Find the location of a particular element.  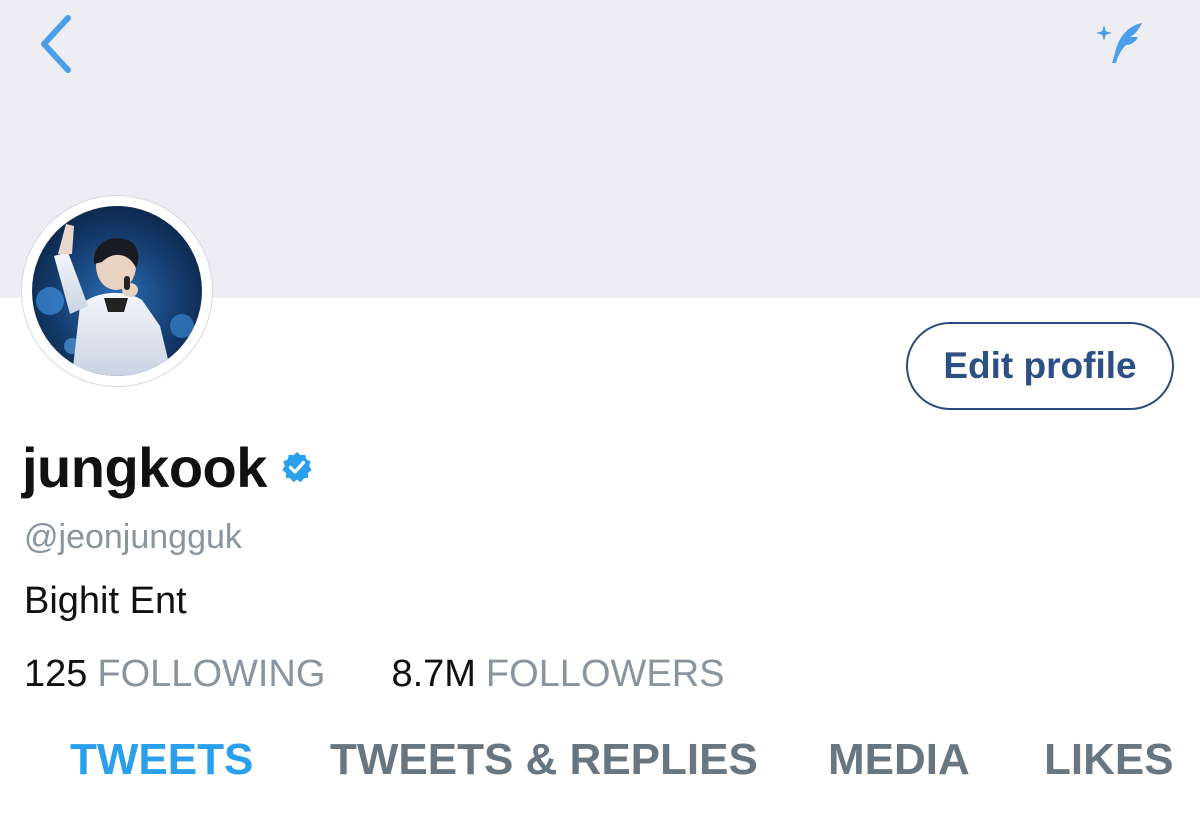

edit-profile-button: Edit profile is located at coordinates (1040, 366).